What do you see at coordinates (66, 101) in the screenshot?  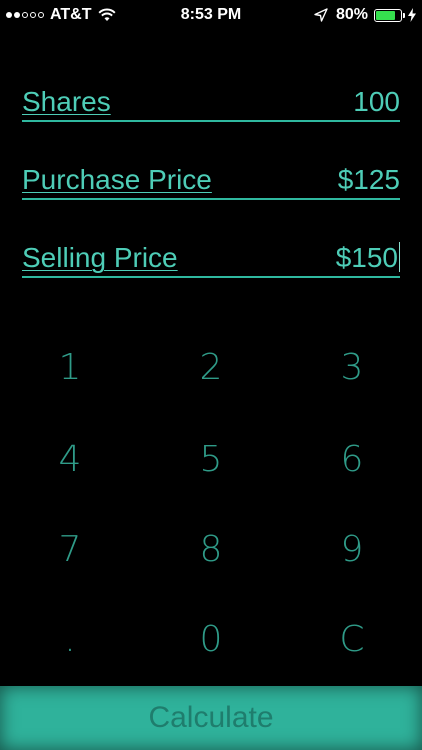 I see `shares-label: Shares` at bounding box center [66, 101].